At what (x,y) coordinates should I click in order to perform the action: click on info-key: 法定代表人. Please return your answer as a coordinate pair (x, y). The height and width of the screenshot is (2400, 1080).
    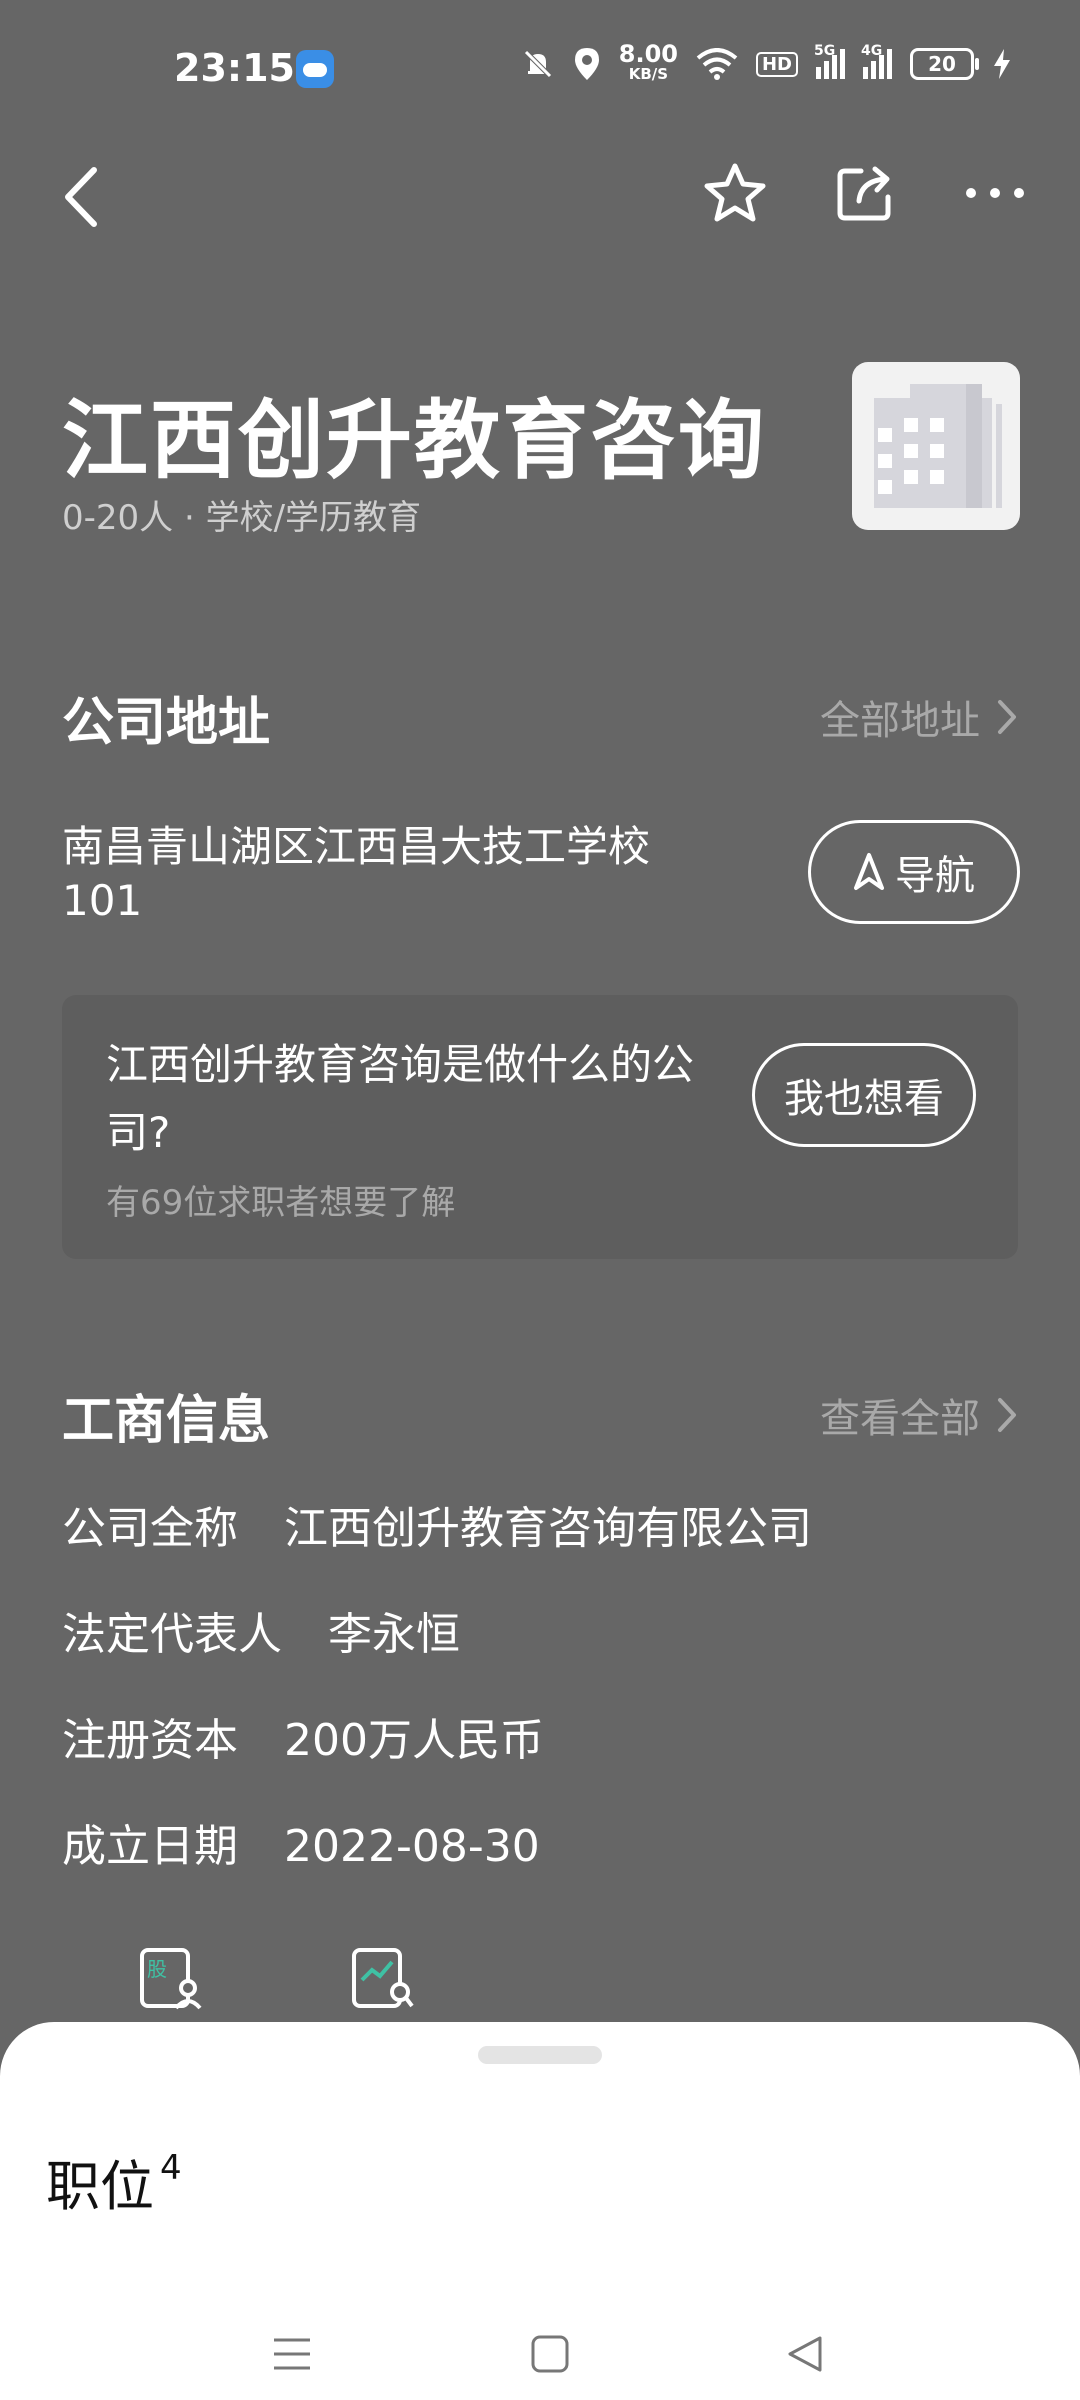
    Looking at the image, I should click on (172, 1634).